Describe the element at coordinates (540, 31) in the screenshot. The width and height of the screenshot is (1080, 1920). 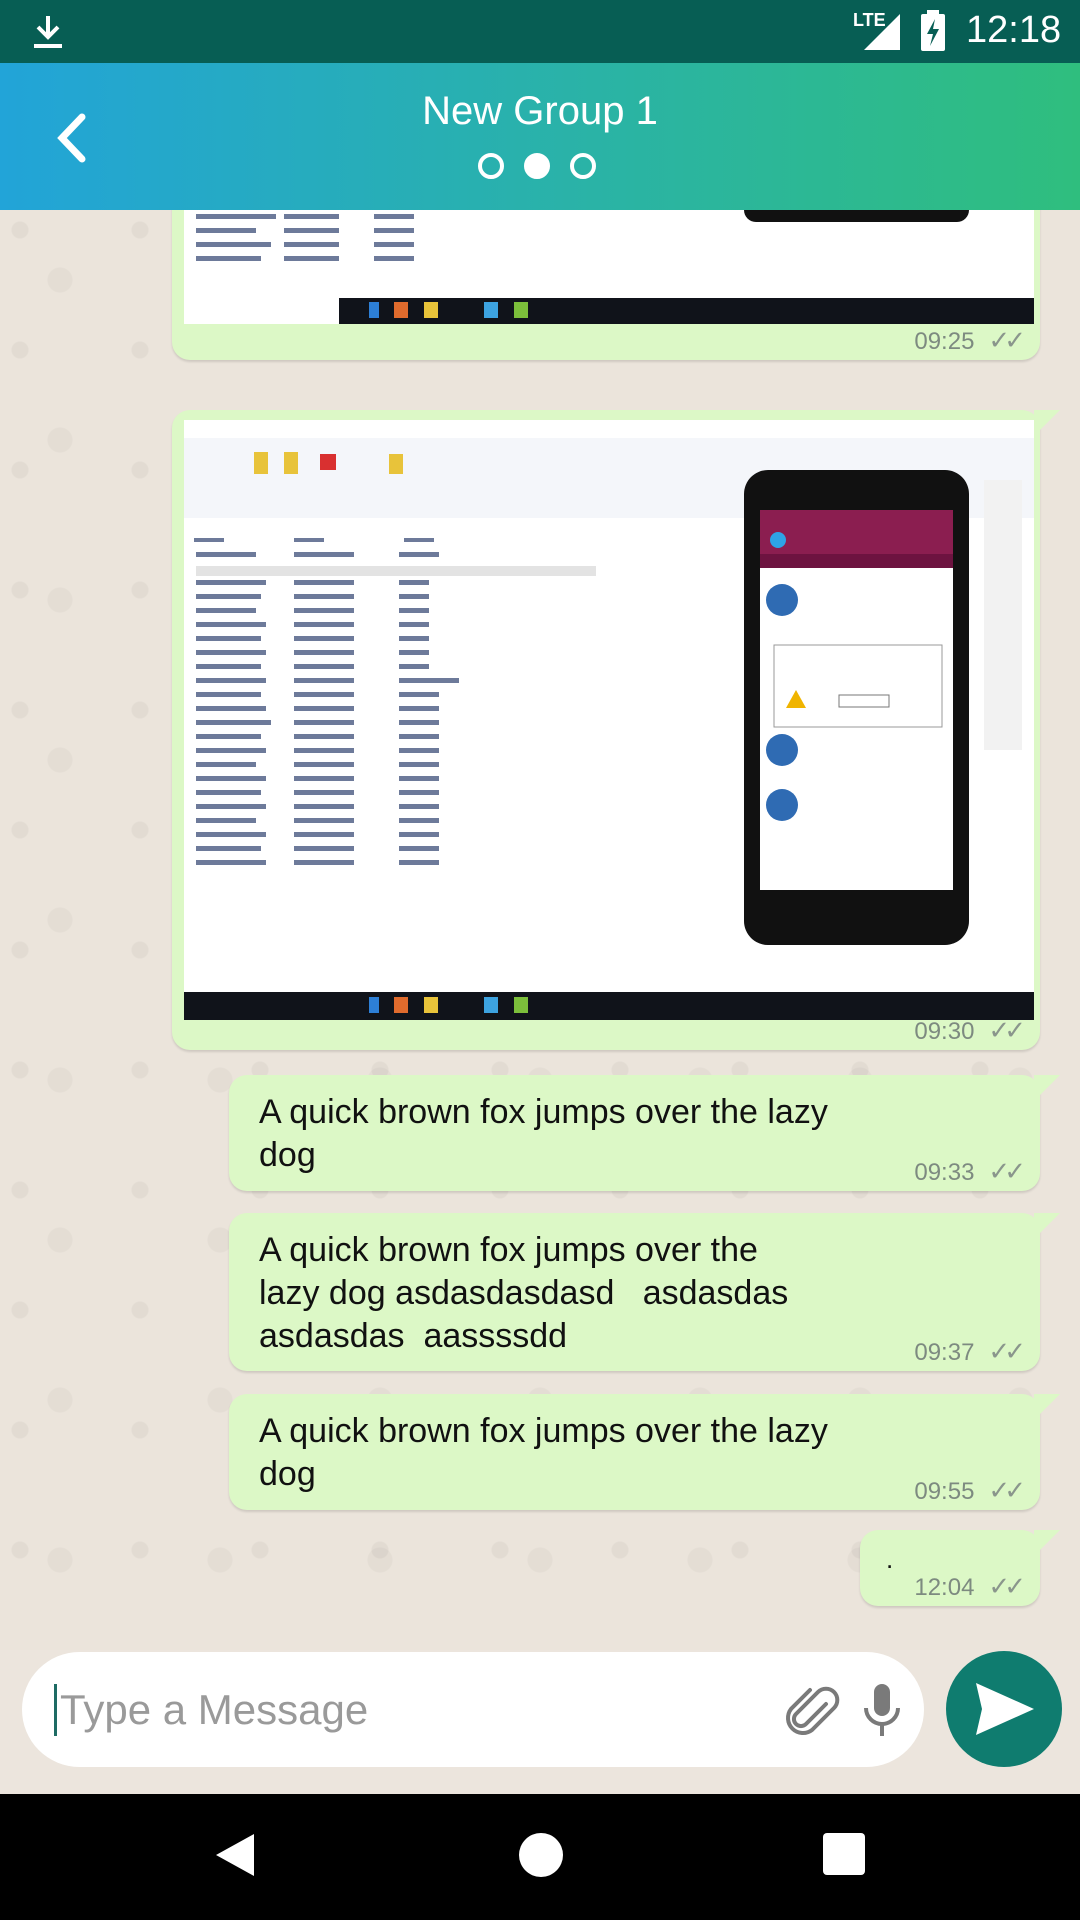
I see `status-bar: LTE 12:18` at that location.